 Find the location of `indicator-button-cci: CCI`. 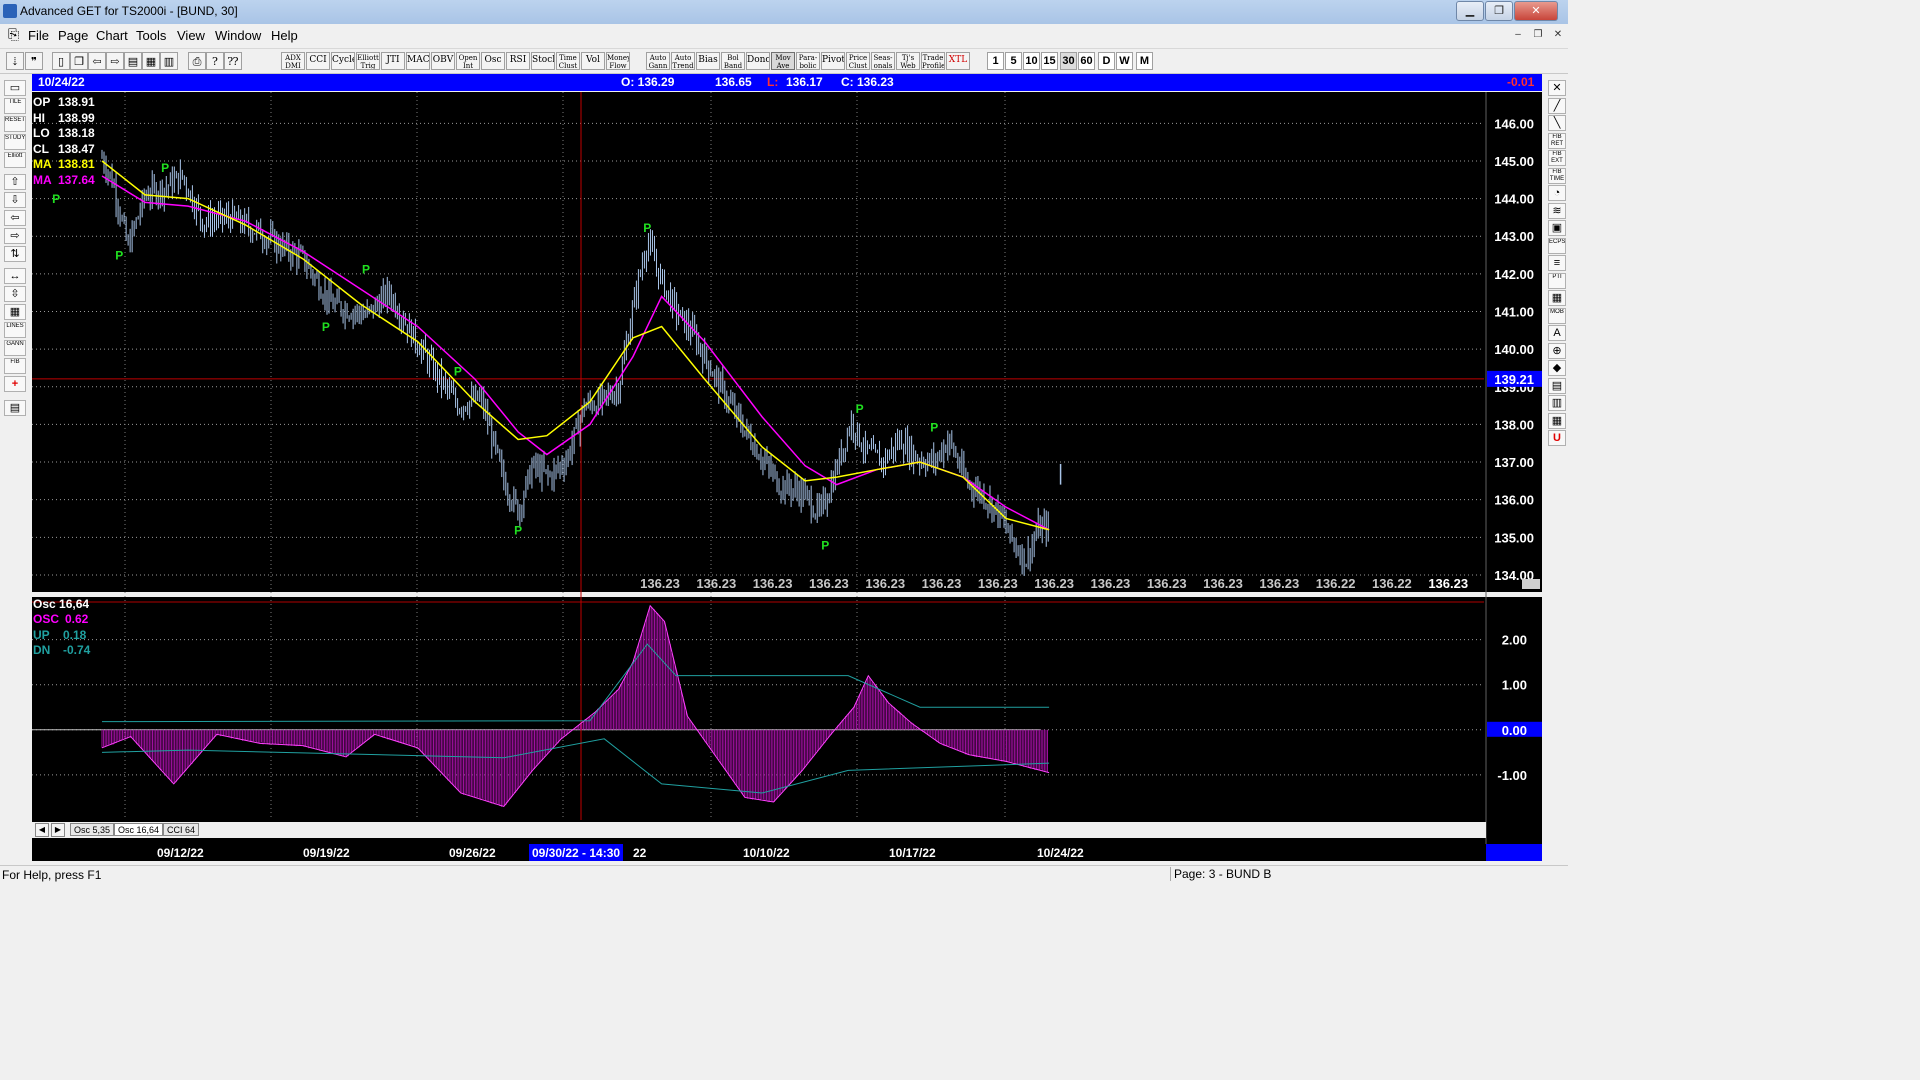

indicator-button-cci: CCI is located at coordinates (318, 61).